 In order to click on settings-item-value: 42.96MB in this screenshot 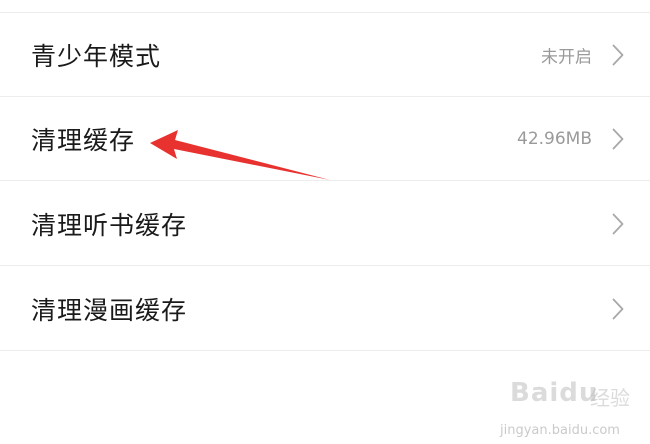, I will do `click(554, 138)`.